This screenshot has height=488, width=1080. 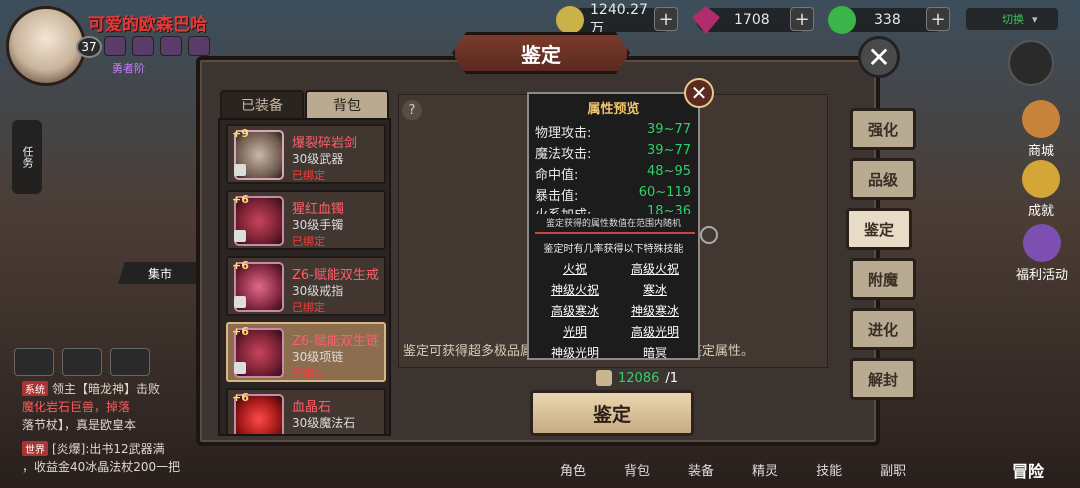 I want to click on popup-close-icon: ✕, so click(x=699, y=93).